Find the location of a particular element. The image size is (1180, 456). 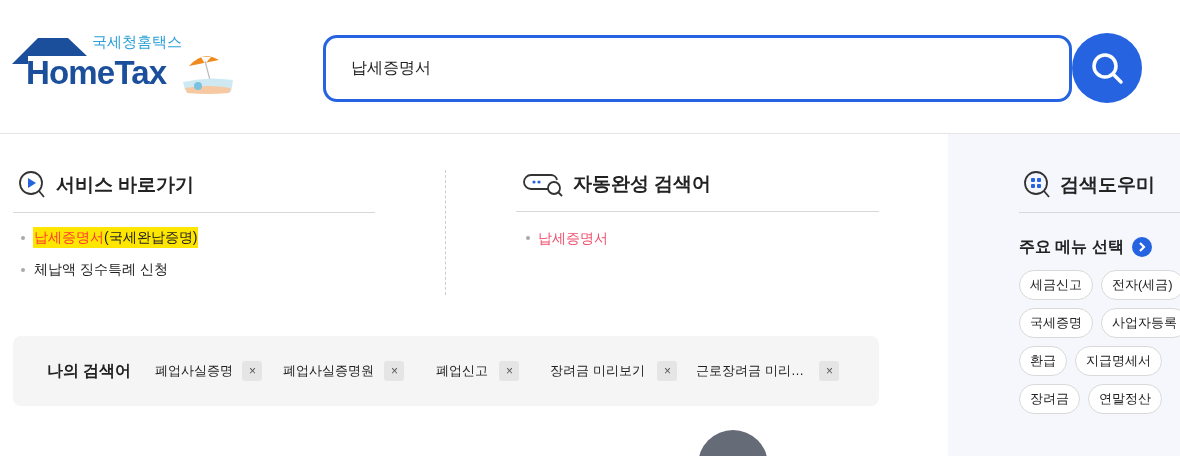

logo-subtitle: 국세청홈택스 is located at coordinates (137, 41).